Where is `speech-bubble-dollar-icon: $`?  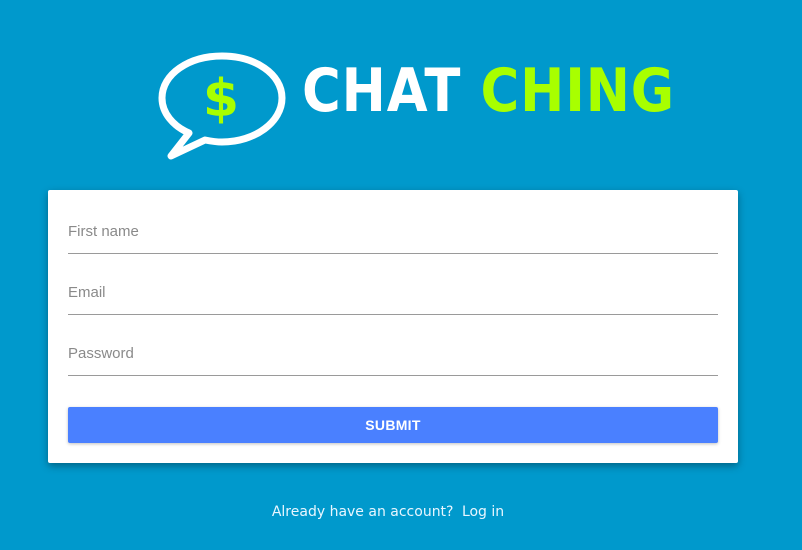 speech-bubble-dollar-icon: $ is located at coordinates (222, 106).